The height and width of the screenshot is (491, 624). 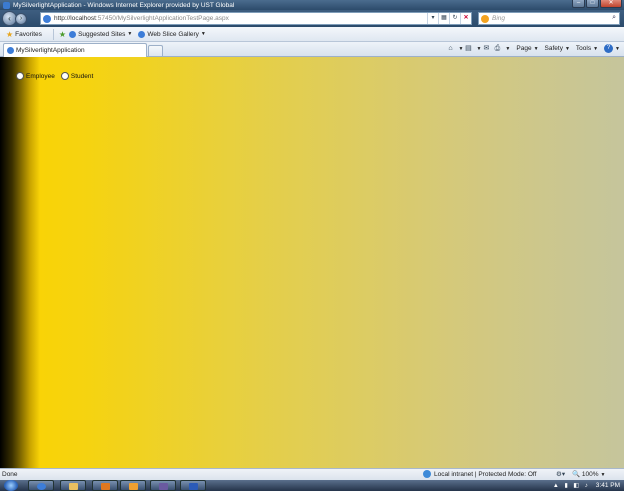 I want to click on feeds-icon: ▤, so click(x=468, y=48).